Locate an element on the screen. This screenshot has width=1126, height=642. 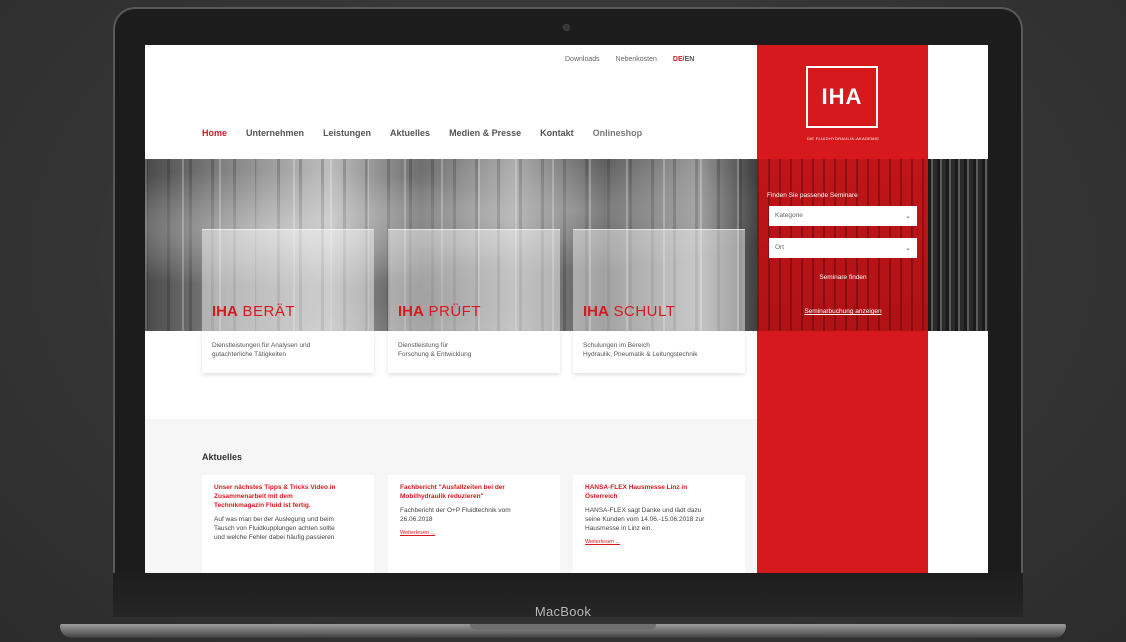
news-title-line: Österreich is located at coordinates (601, 496).